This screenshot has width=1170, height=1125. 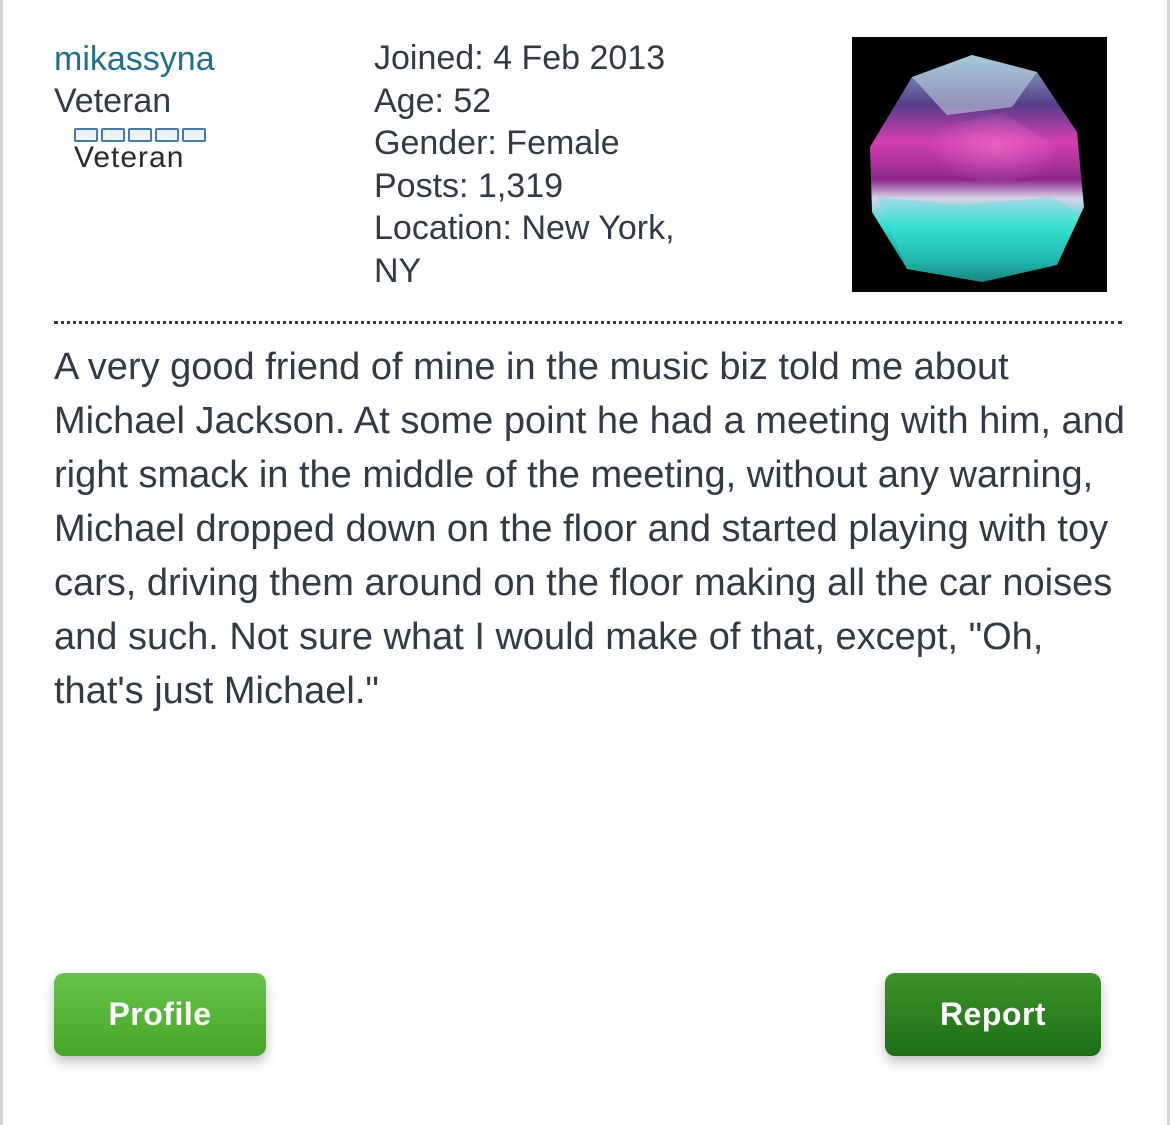 What do you see at coordinates (524, 228) in the screenshot?
I see `info-location: Location: New York,` at bounding box center [524, 228].